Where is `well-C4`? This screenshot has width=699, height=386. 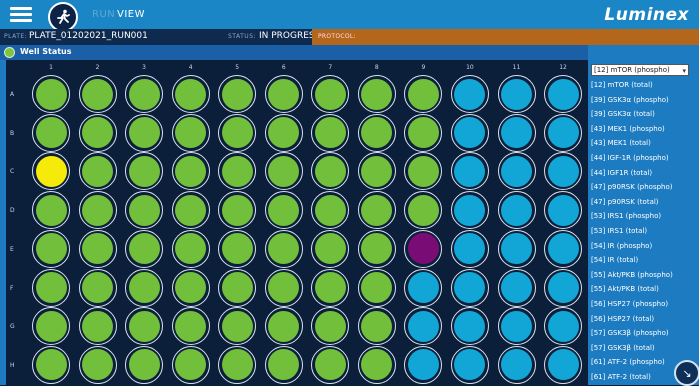 well-C4 is located at coordinates (190, 171).